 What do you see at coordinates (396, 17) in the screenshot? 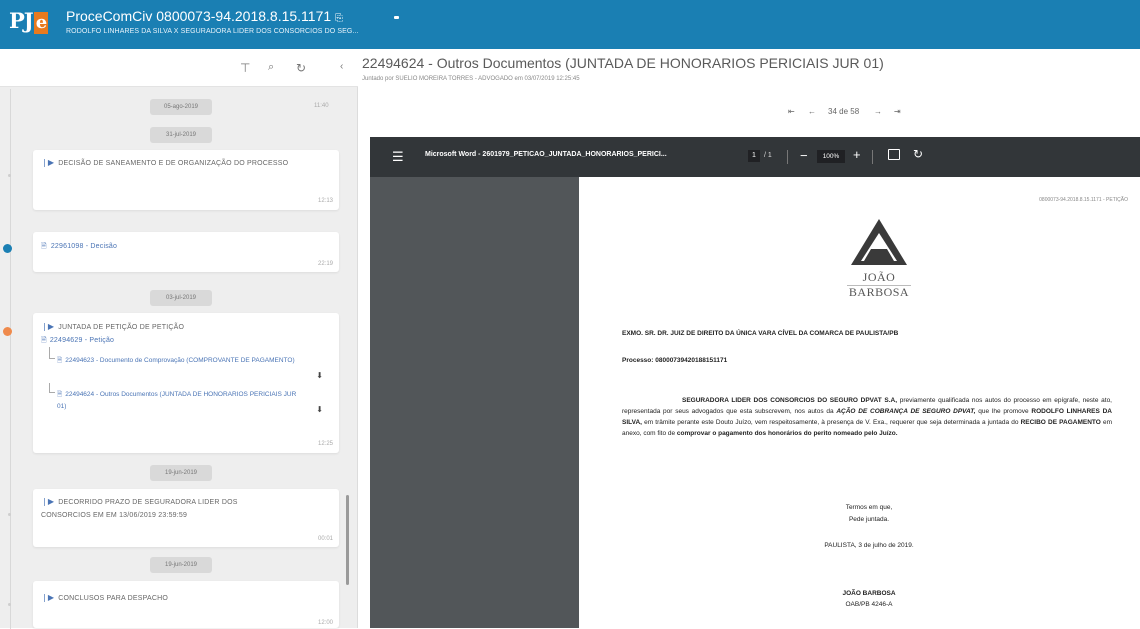
I see `dropdown-indicator` at bounding box center [396, 17].